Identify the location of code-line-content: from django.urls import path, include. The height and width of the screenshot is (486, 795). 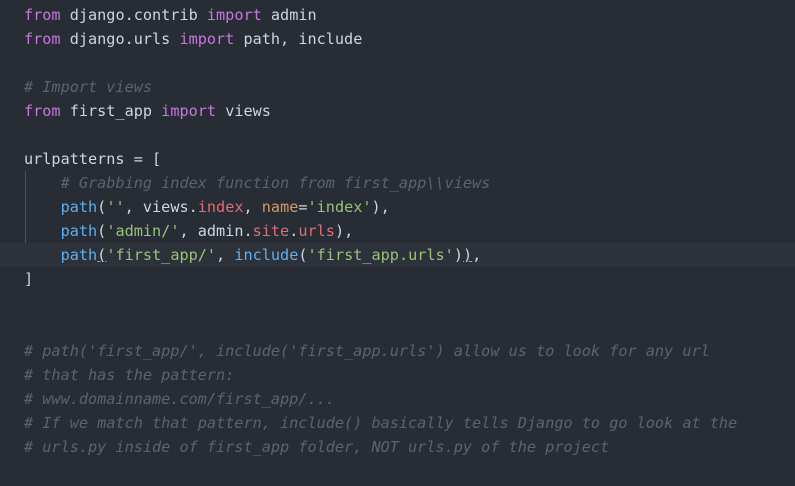
(193, 39).